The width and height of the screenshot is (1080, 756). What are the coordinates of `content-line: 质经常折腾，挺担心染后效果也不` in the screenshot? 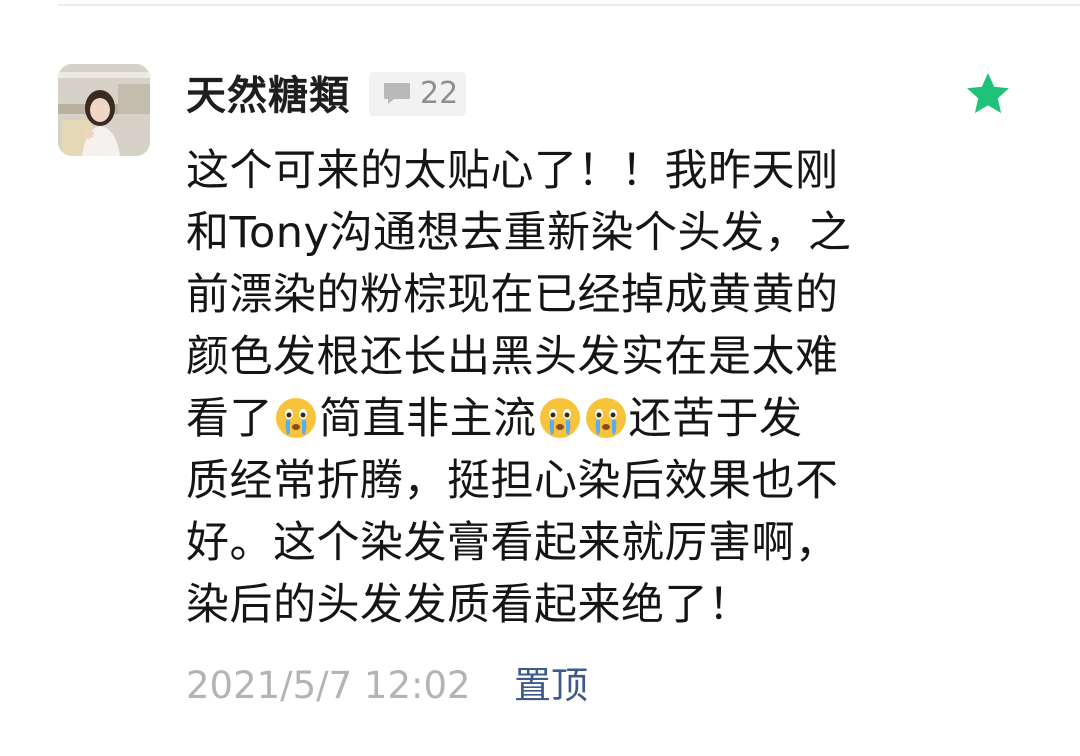 It's located at (536, 481).